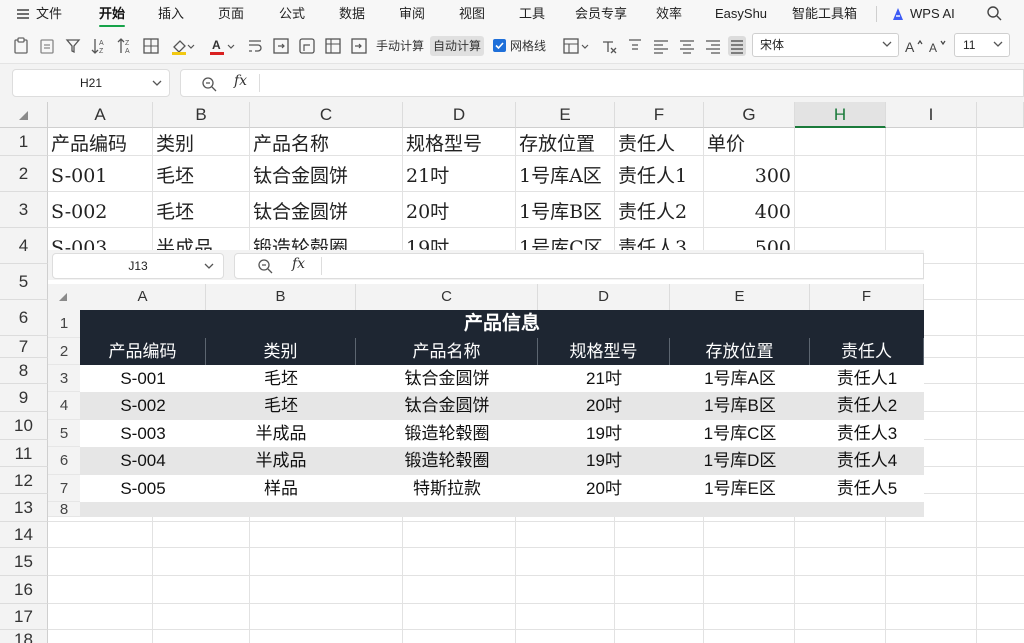 This screenshot has height=643, width=1024. What do you see at coordinates (557, 142) in the screenshot?
I see `header-cell: 存放位置` at bounding box center [557, 142].